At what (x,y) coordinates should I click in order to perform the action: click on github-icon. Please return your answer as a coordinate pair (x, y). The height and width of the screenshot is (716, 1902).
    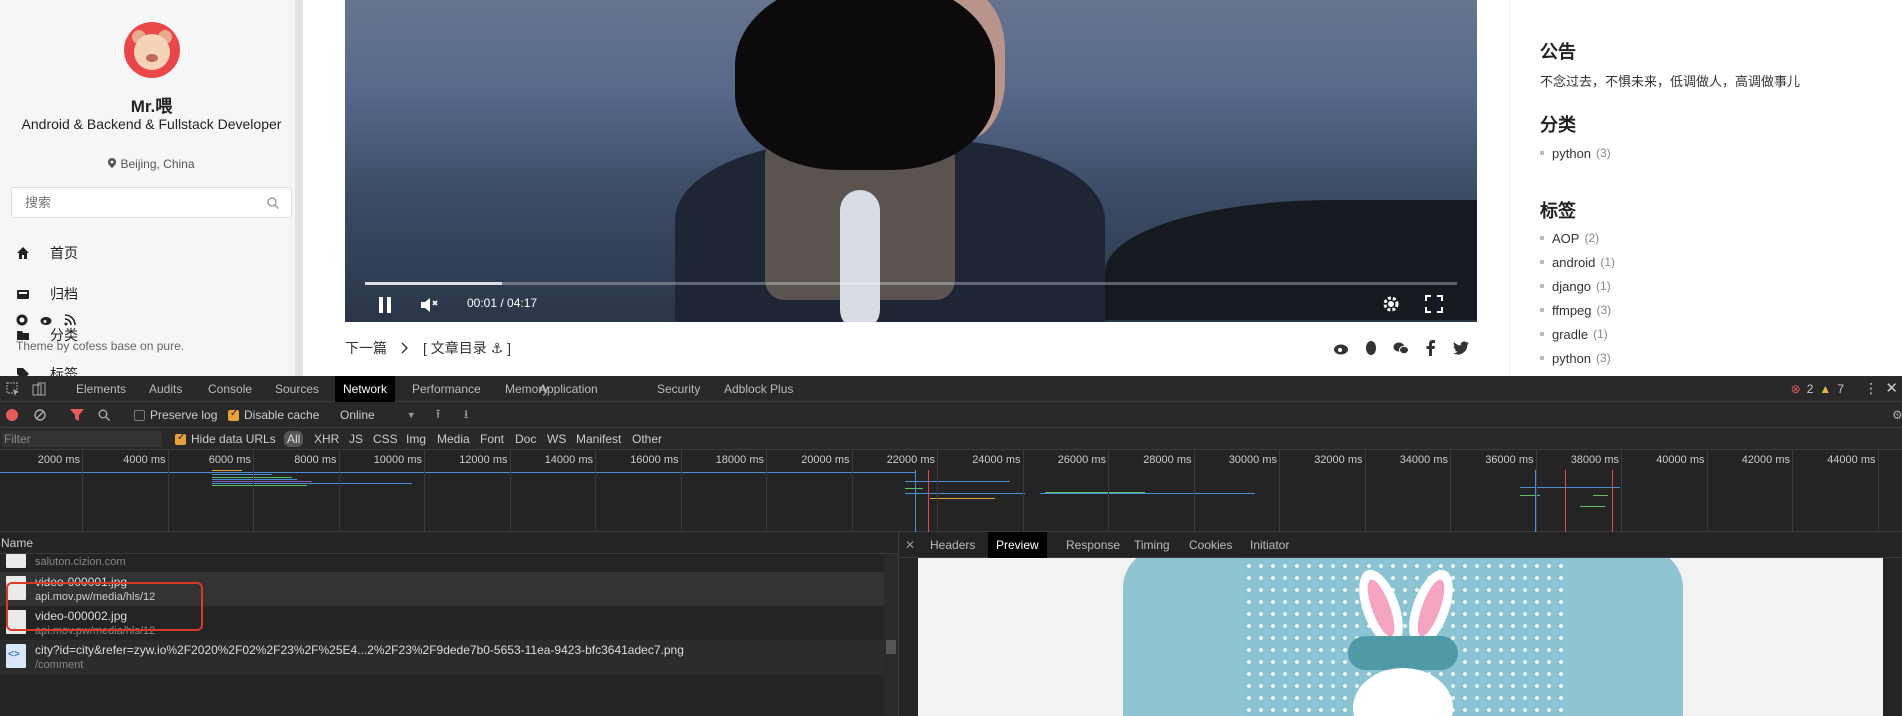
    Looking at the image, I should click on (22, 320).